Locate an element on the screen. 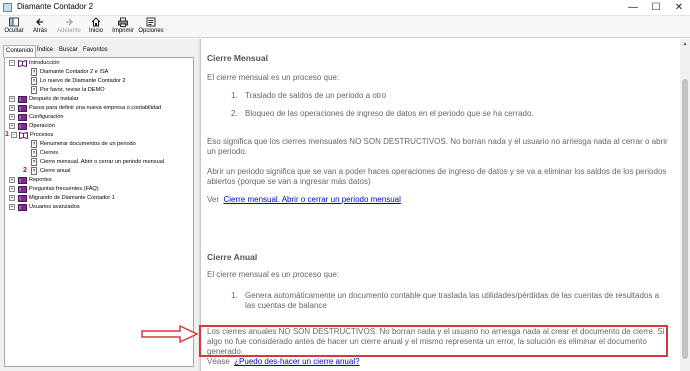 This screenshot has height=371, width=690. hide-label: Ocultar is located at coordinates (14, 31).